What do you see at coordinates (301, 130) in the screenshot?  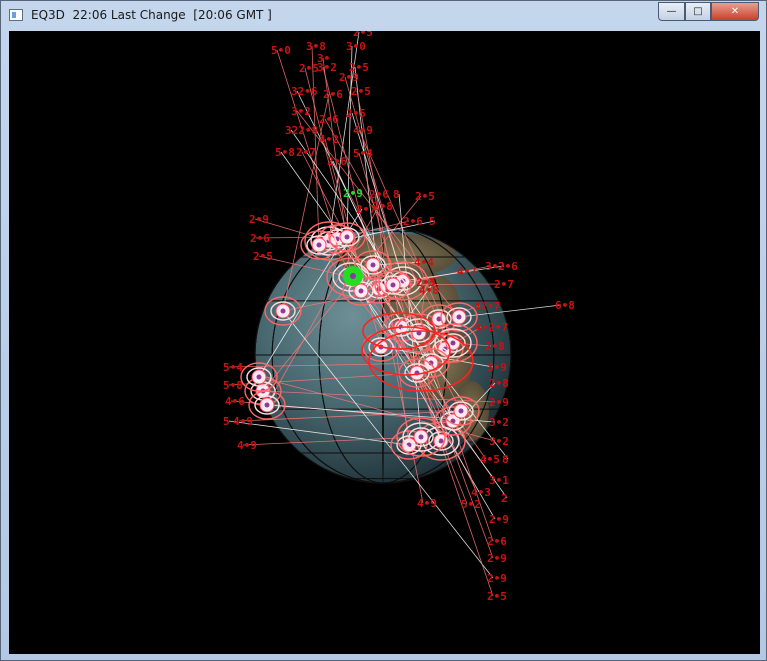 I see `magnitude-label: 322•8` at bounding box center [301, 130].